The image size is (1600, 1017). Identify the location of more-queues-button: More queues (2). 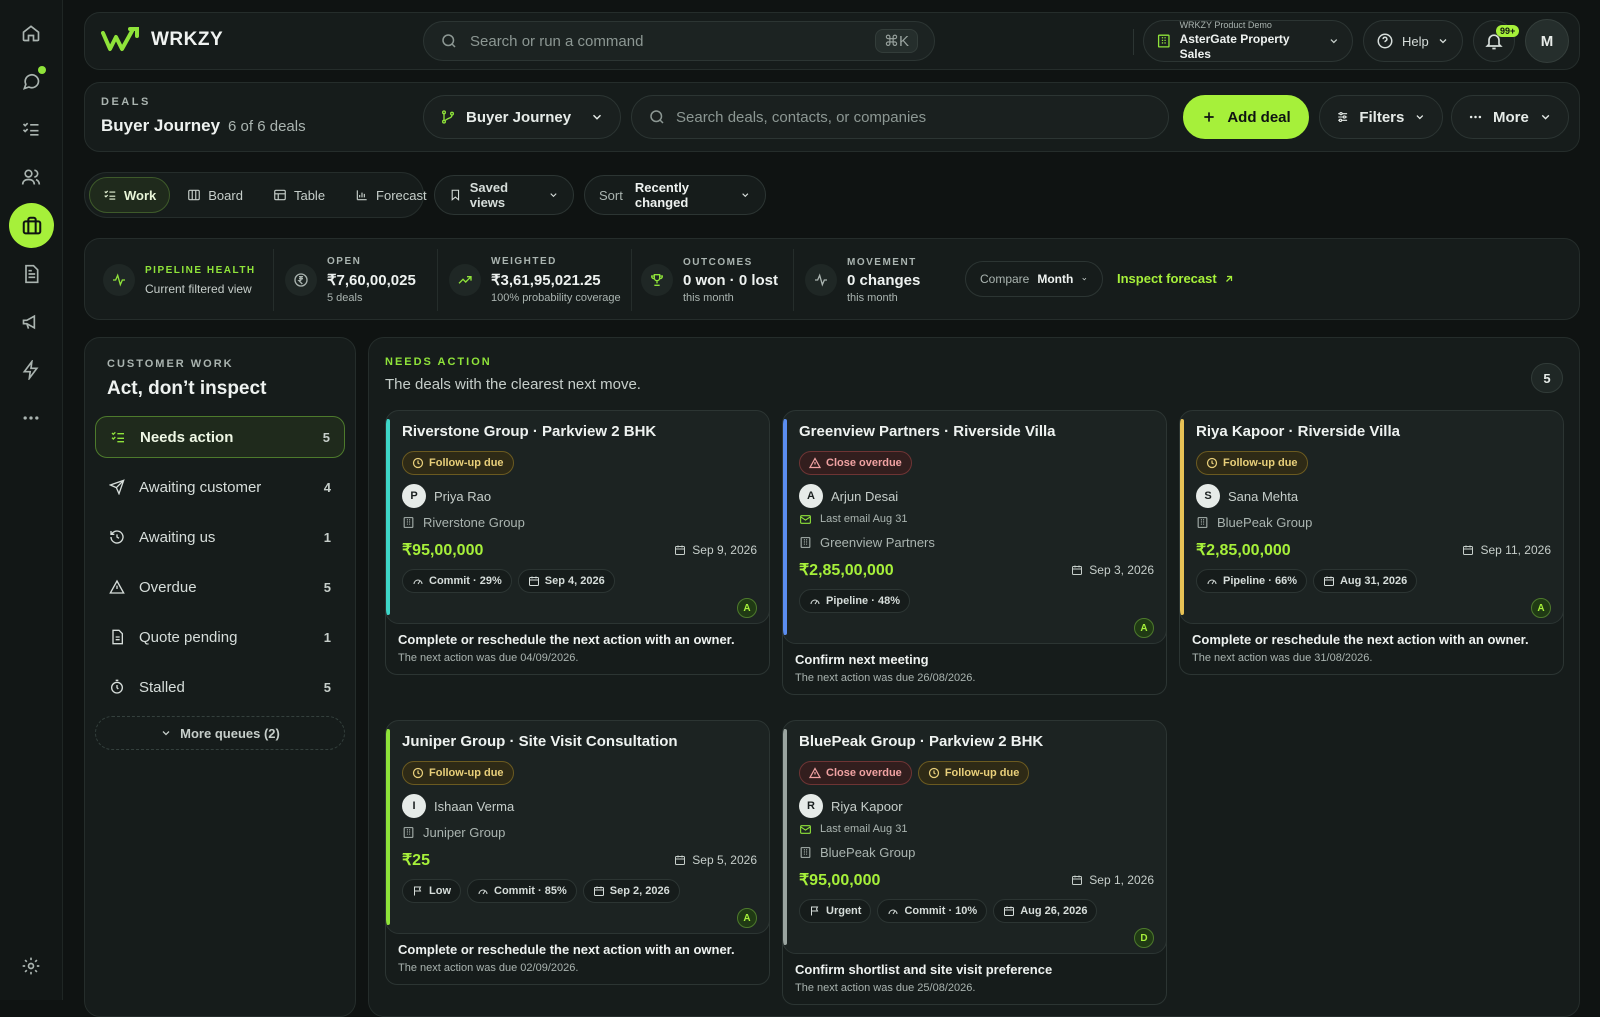
(220, 733).